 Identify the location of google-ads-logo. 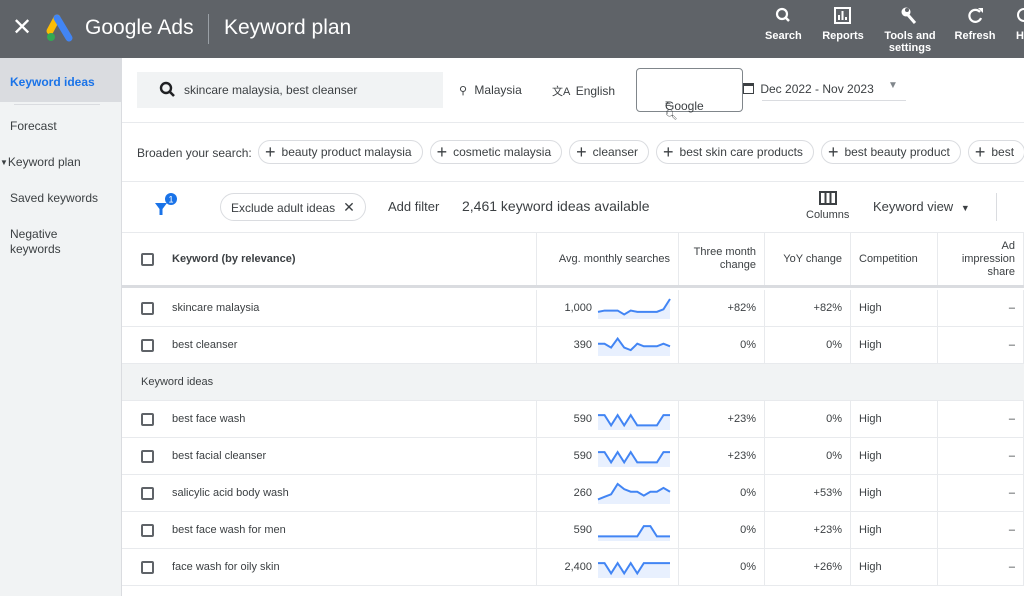
(59, 28).